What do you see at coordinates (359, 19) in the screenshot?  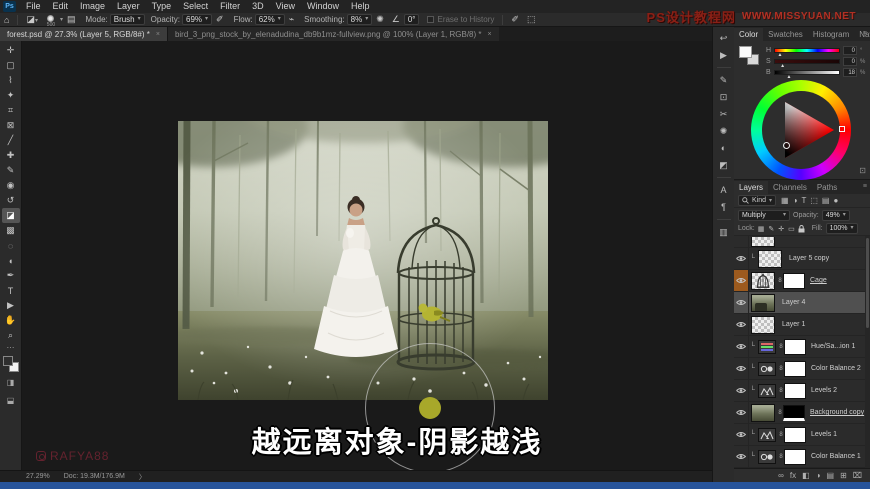 I see `smoothing-select: 8% ▾` at bounding box center [359, 19].